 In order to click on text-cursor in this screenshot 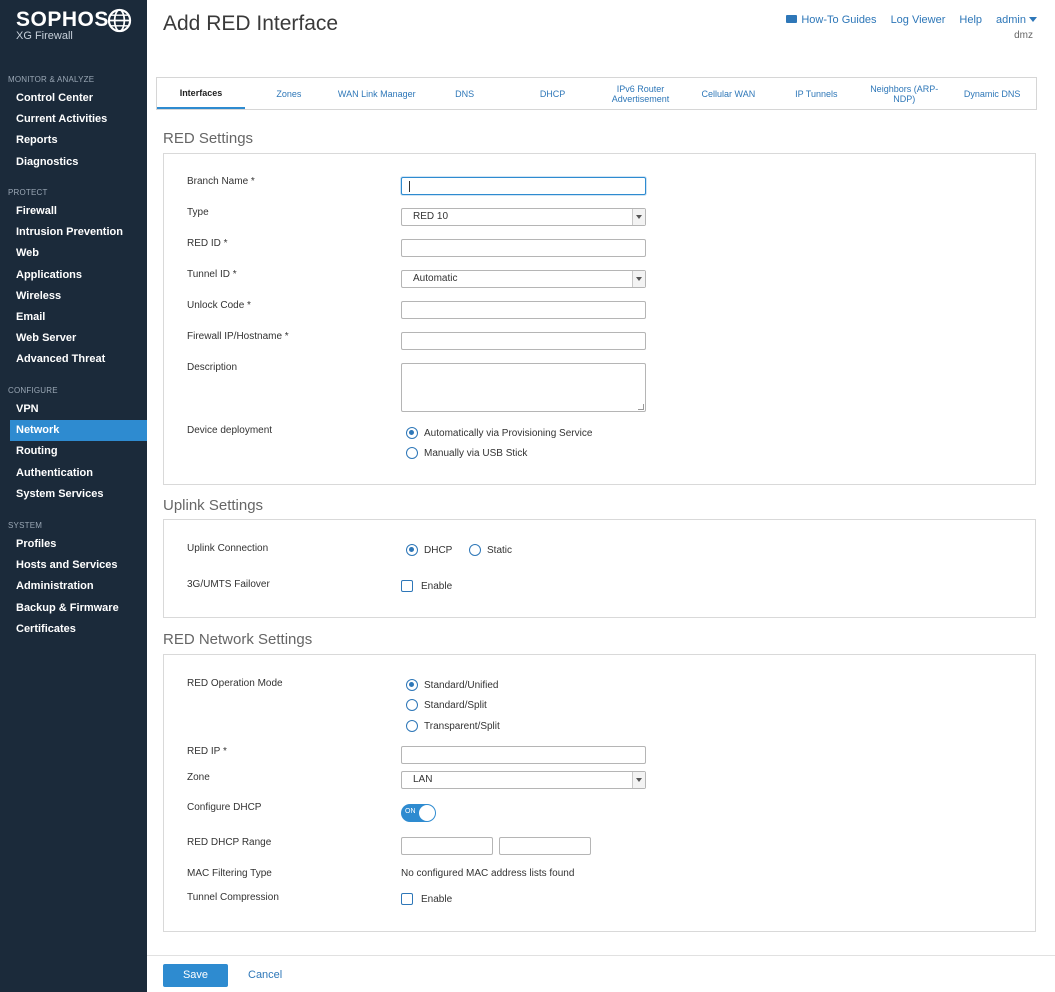, I will do `click(409, 186)`.